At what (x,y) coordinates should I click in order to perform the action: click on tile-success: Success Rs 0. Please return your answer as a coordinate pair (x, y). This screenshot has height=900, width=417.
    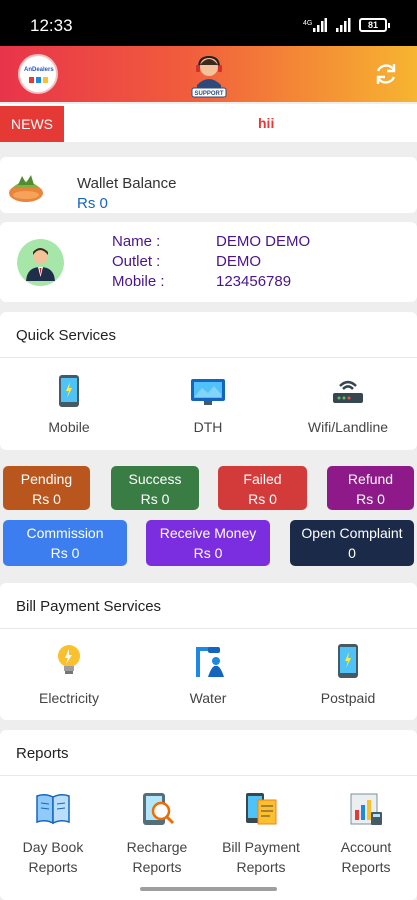
    Looking at the image, I should click on (155, 488).